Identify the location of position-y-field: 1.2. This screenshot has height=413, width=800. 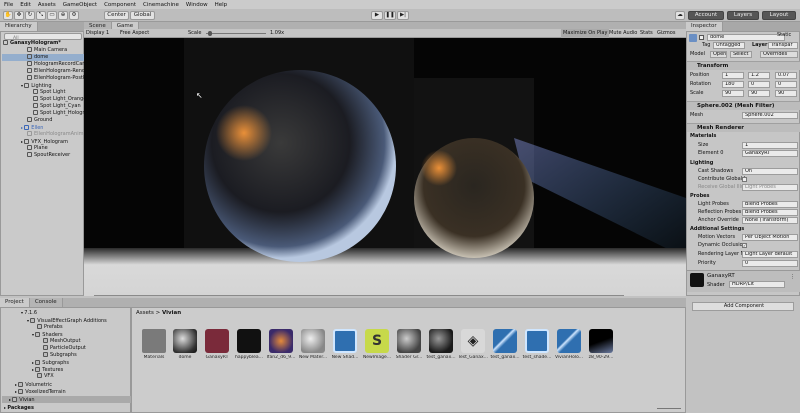
(759, 75).